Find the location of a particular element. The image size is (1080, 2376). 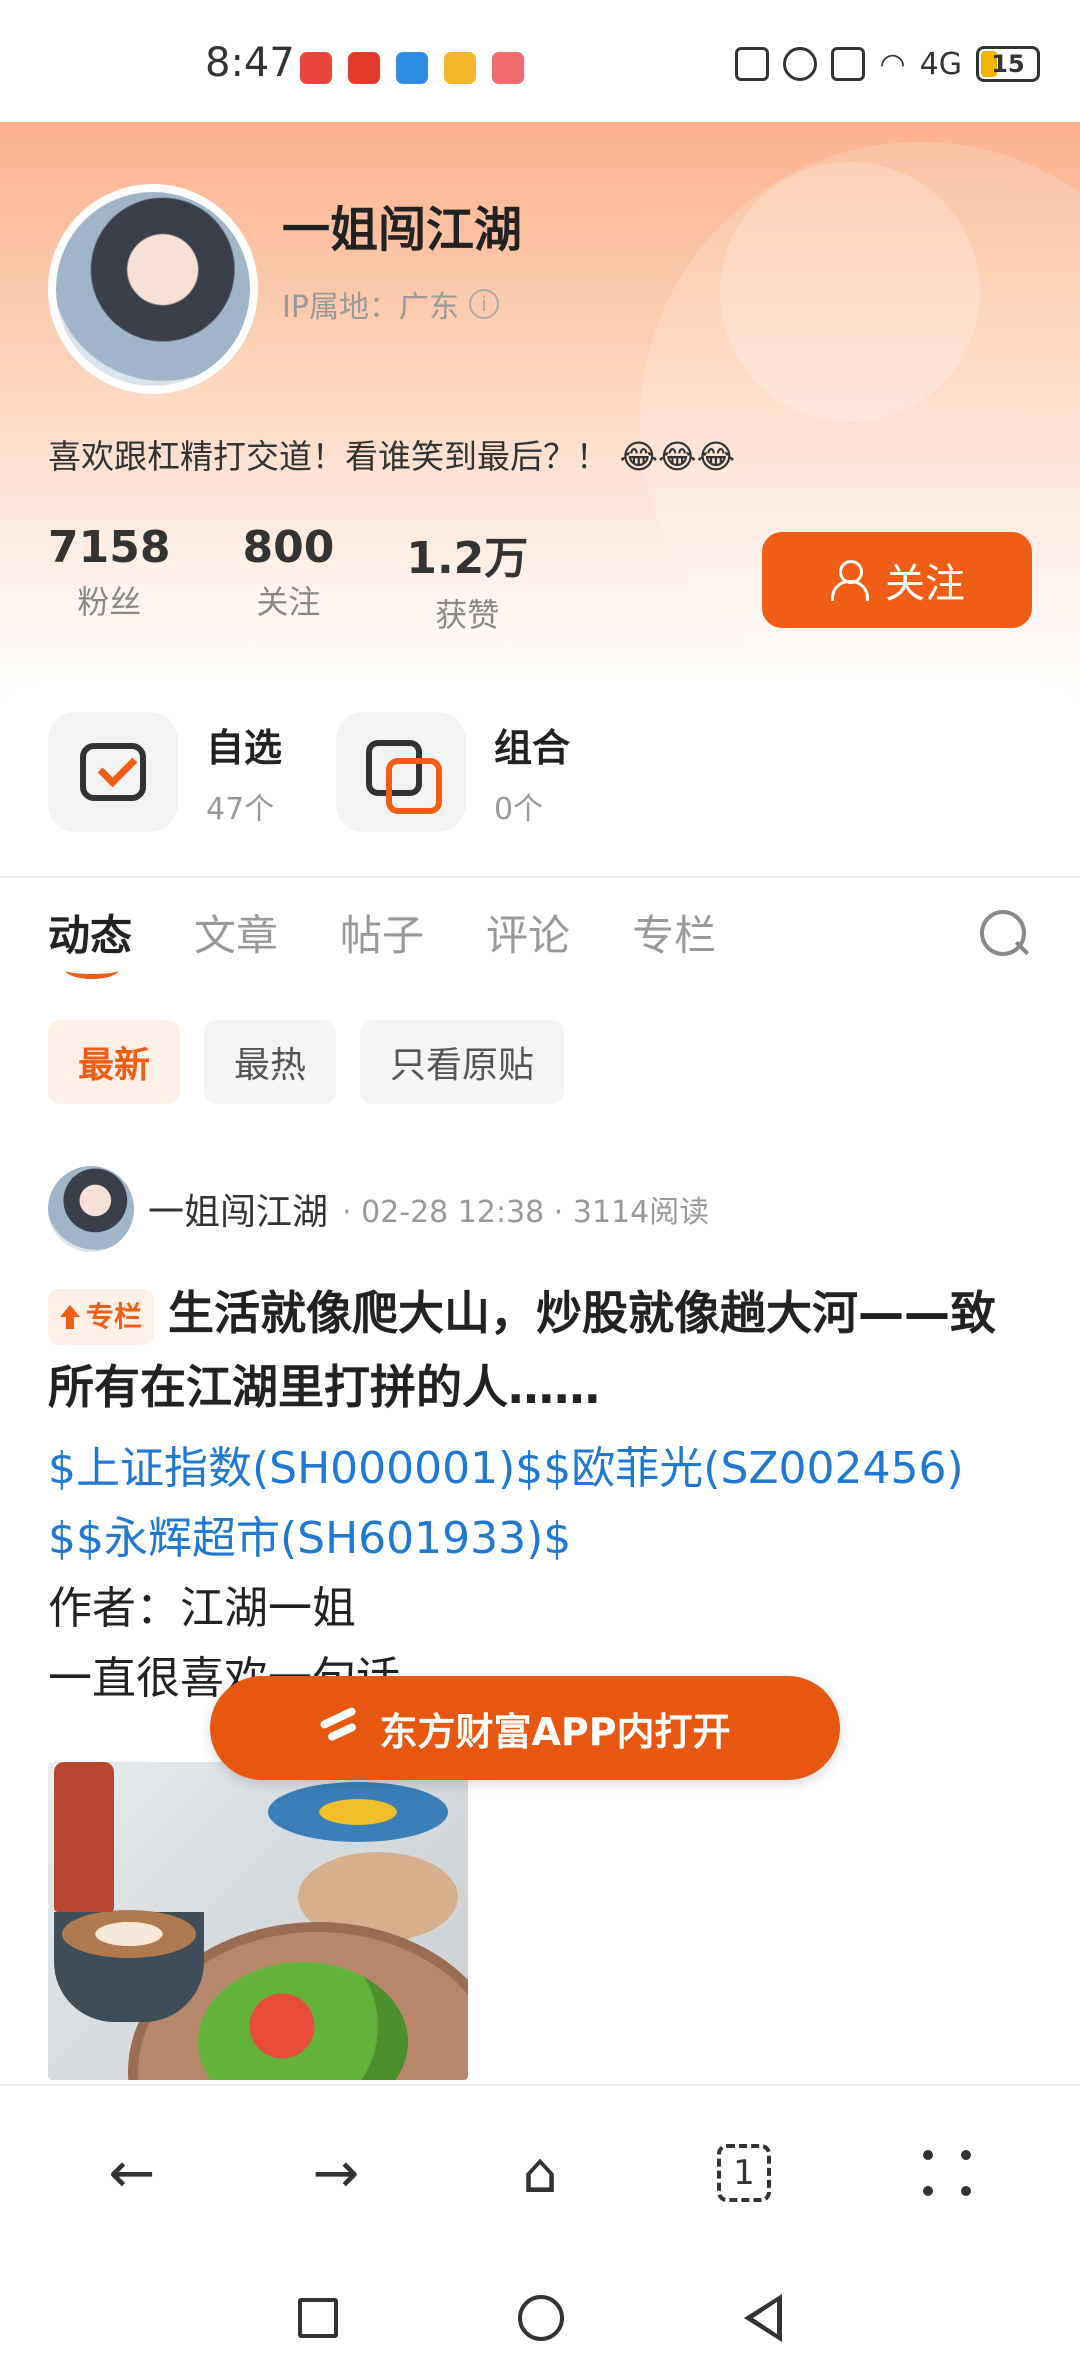

eastmoney-logo-icon is located at coordinates (341, 1728).